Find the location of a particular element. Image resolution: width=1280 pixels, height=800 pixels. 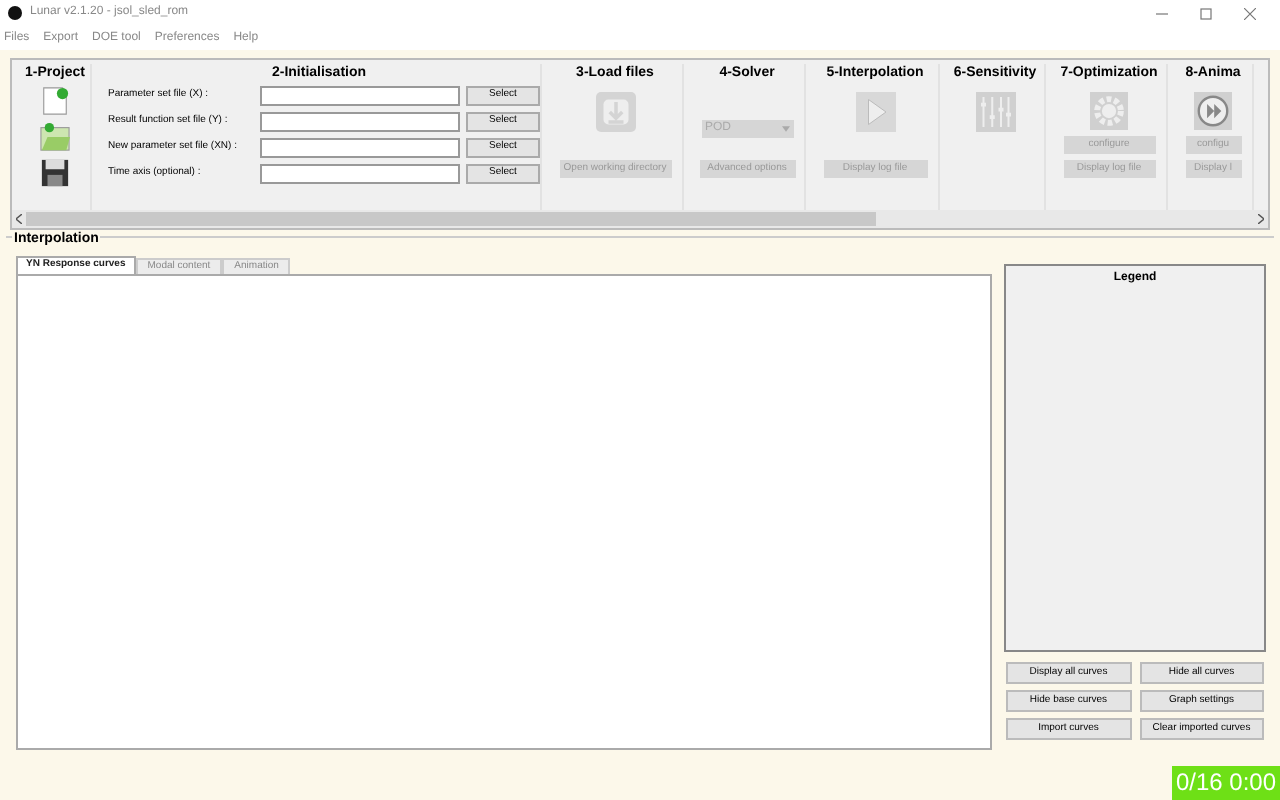

app-logo-icon is located at coordinates (15, 13).